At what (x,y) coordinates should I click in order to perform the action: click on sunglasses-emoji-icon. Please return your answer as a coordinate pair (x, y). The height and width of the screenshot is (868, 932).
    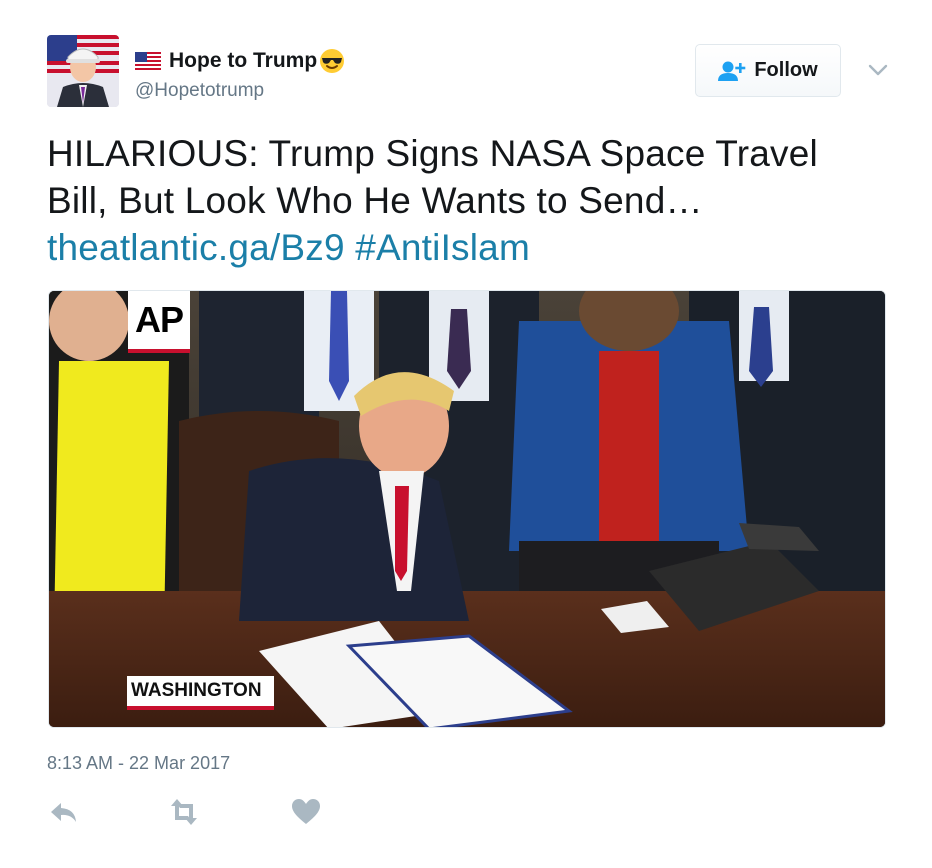
    Looking at the image, I should click on (332, 61).